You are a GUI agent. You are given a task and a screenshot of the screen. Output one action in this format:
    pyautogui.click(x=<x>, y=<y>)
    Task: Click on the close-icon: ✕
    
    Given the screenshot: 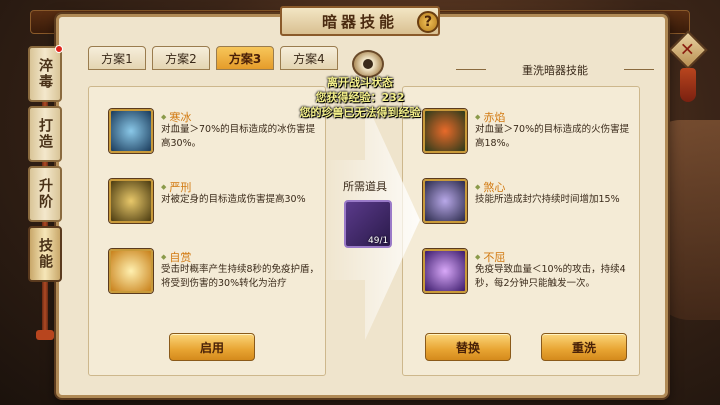 What is the action you would take?
    pyautogui.click(x=688, y=50)
    